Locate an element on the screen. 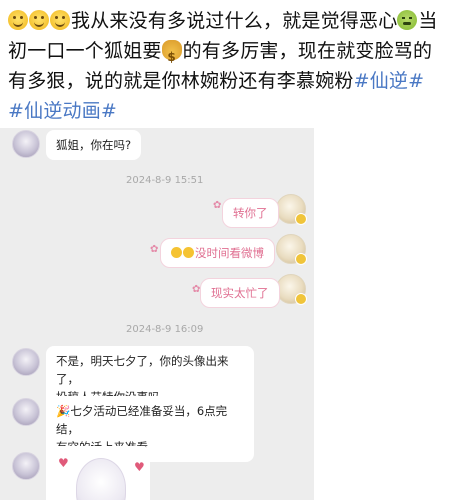 This screenshot has width=467, height=500. post-line2b: 的有多厉害，现在就变脸骂的 is located at coordinates (307, 51).